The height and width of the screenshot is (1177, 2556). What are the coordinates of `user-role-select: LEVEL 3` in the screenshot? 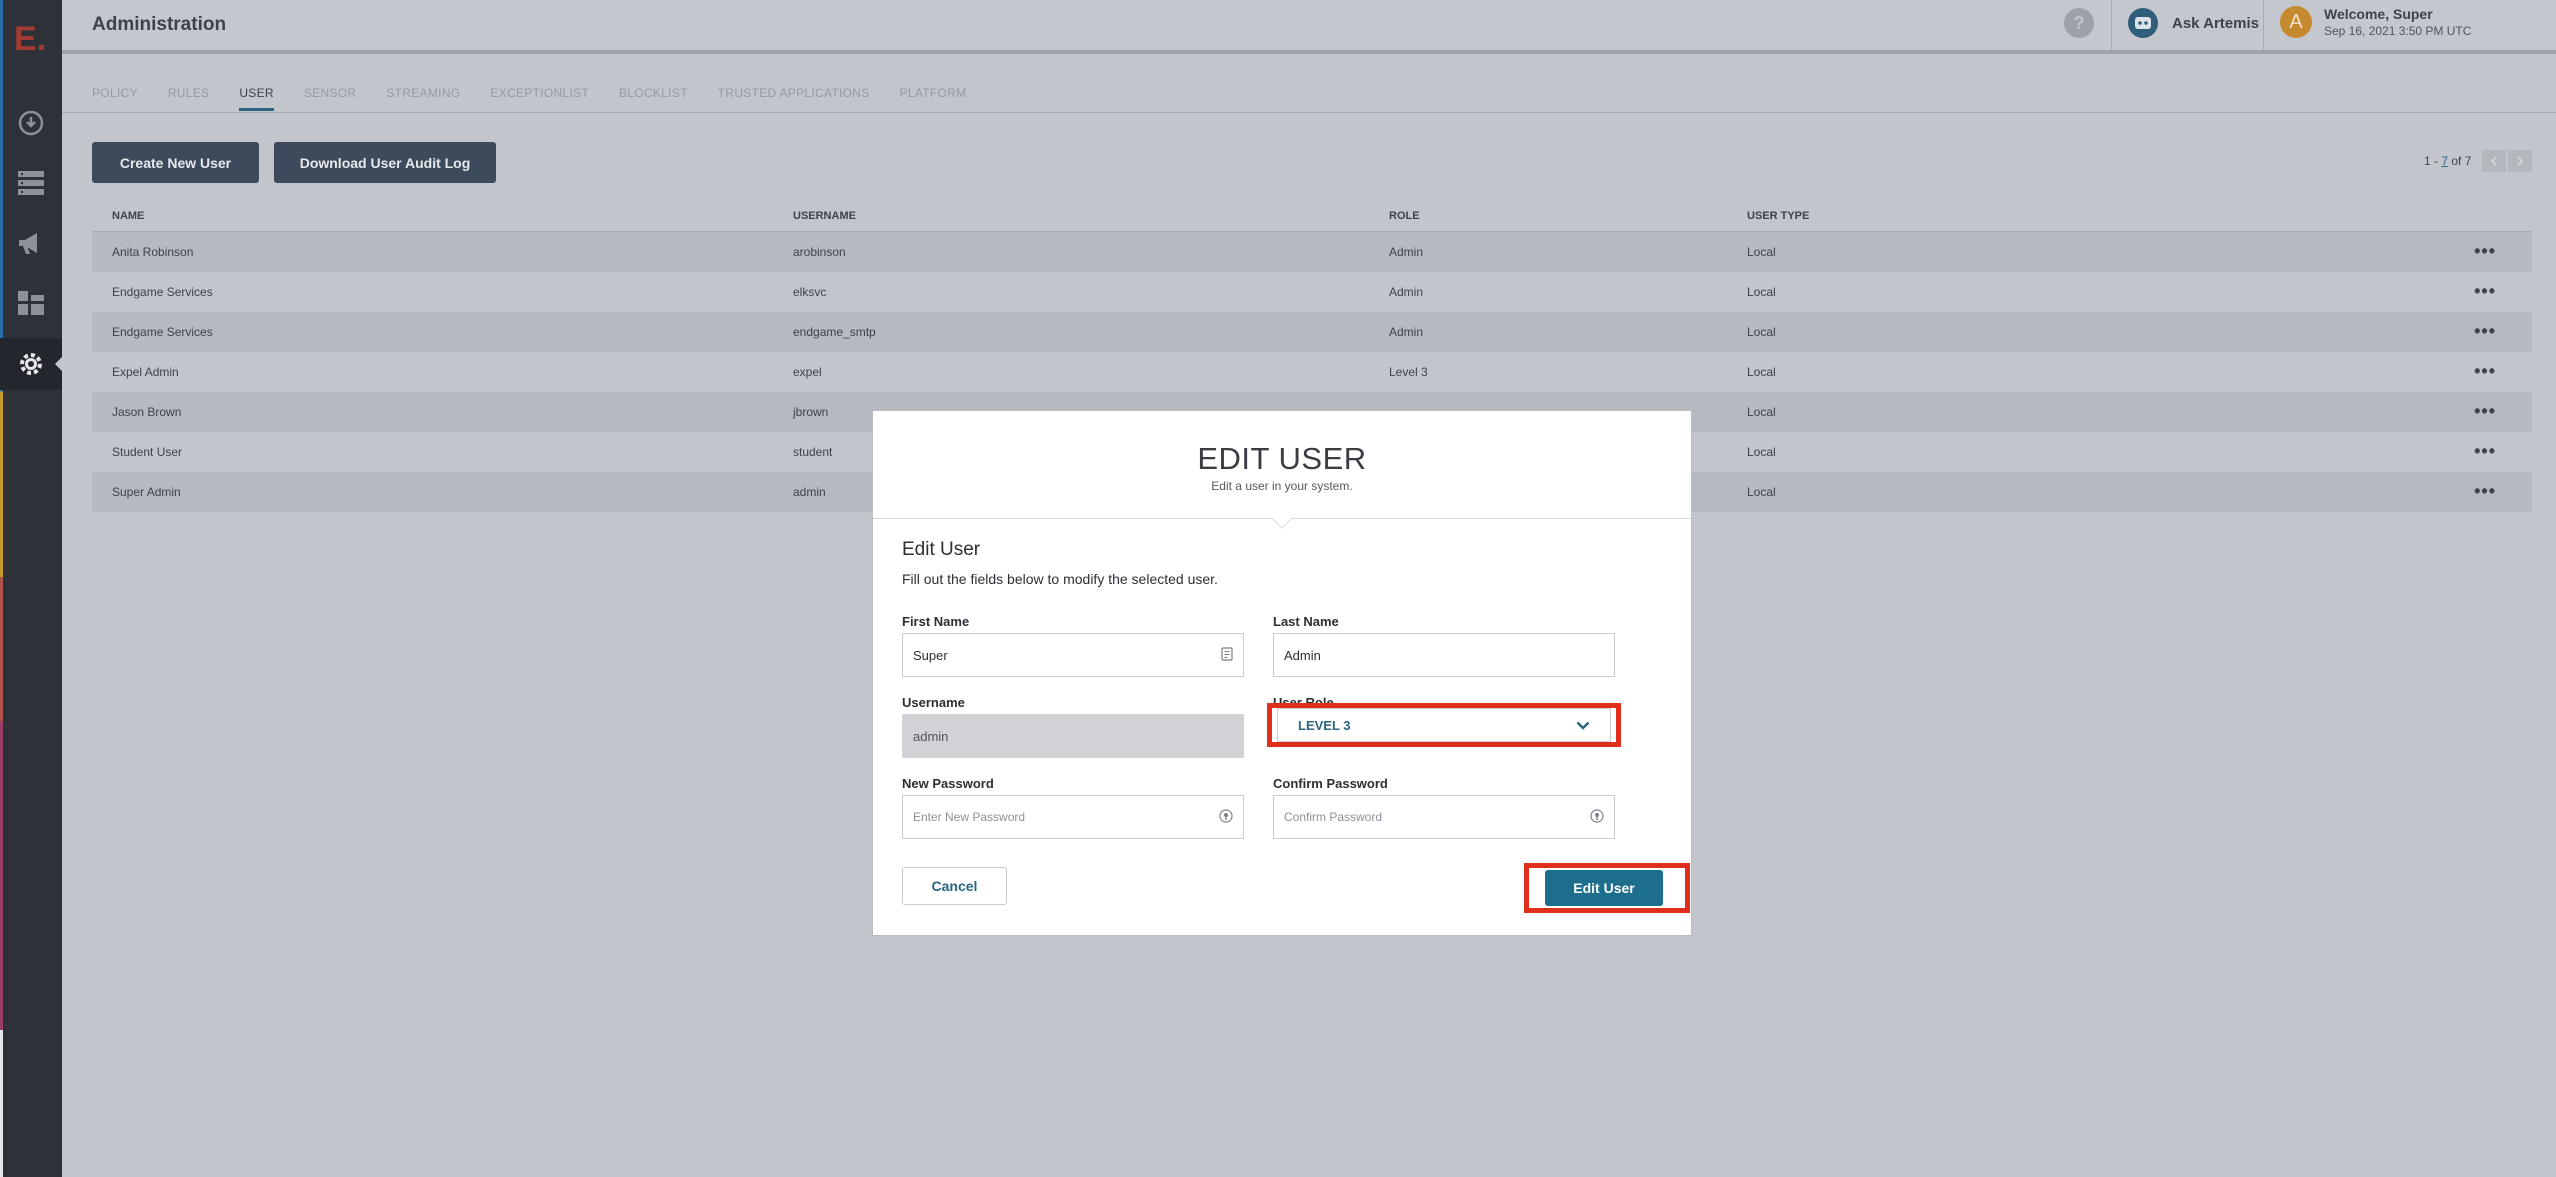 It's located at (1444, 725).